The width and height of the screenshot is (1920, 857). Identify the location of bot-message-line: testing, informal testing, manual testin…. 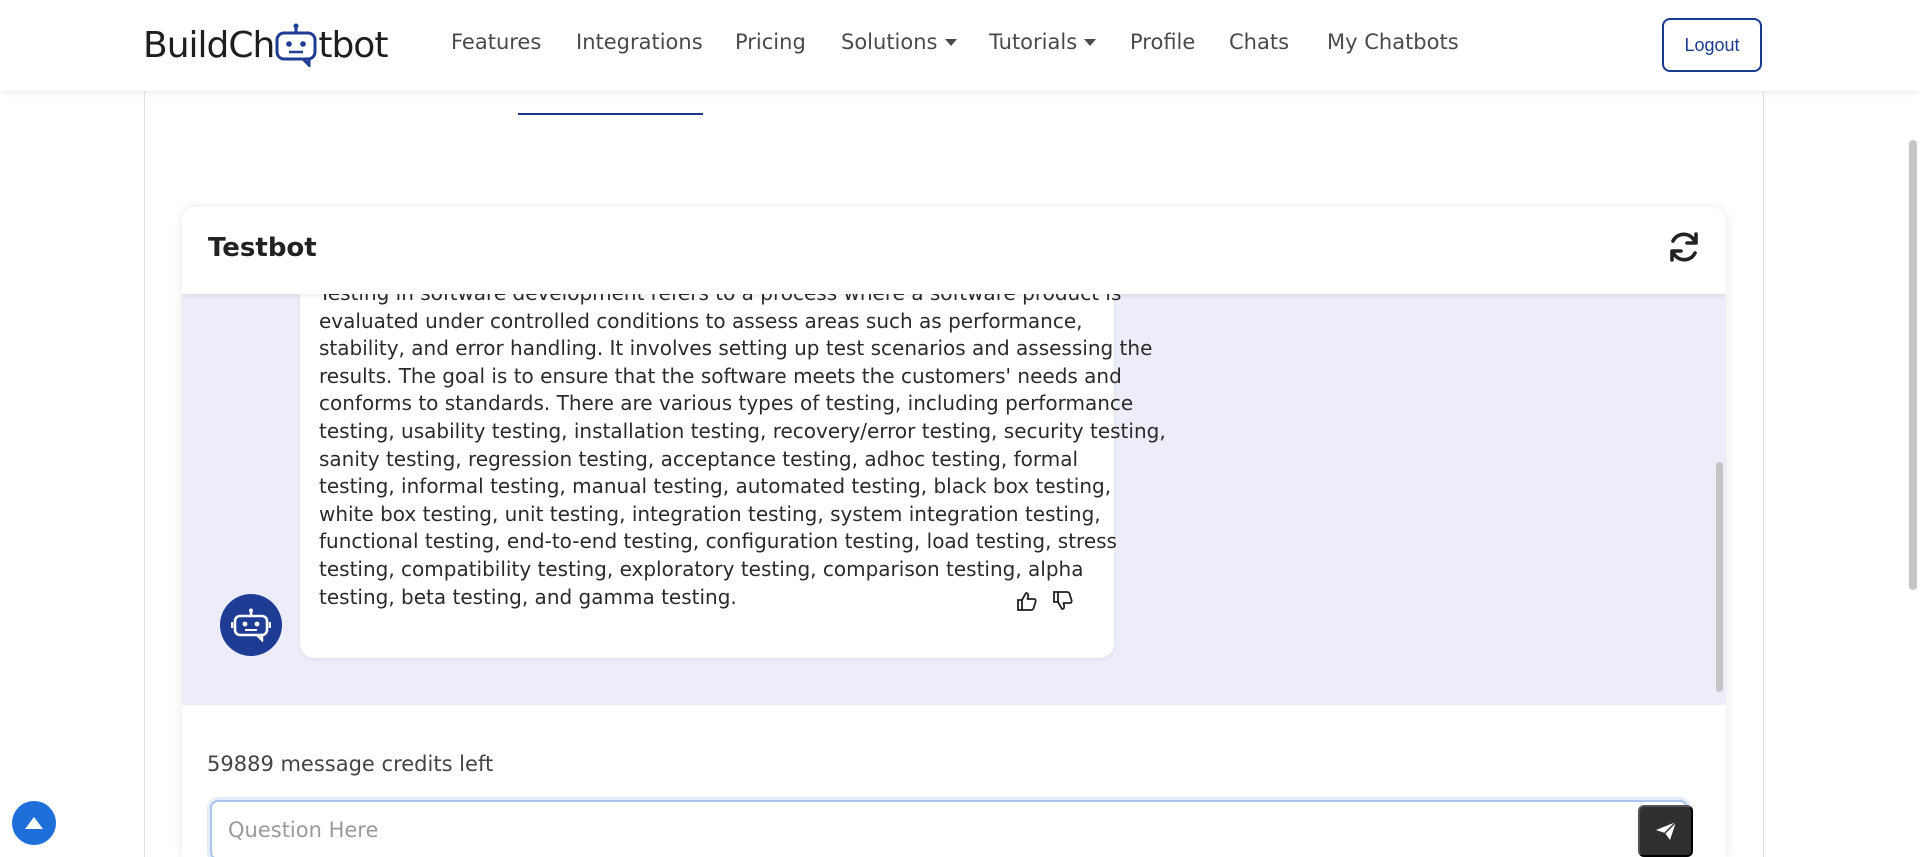
(715, 486).